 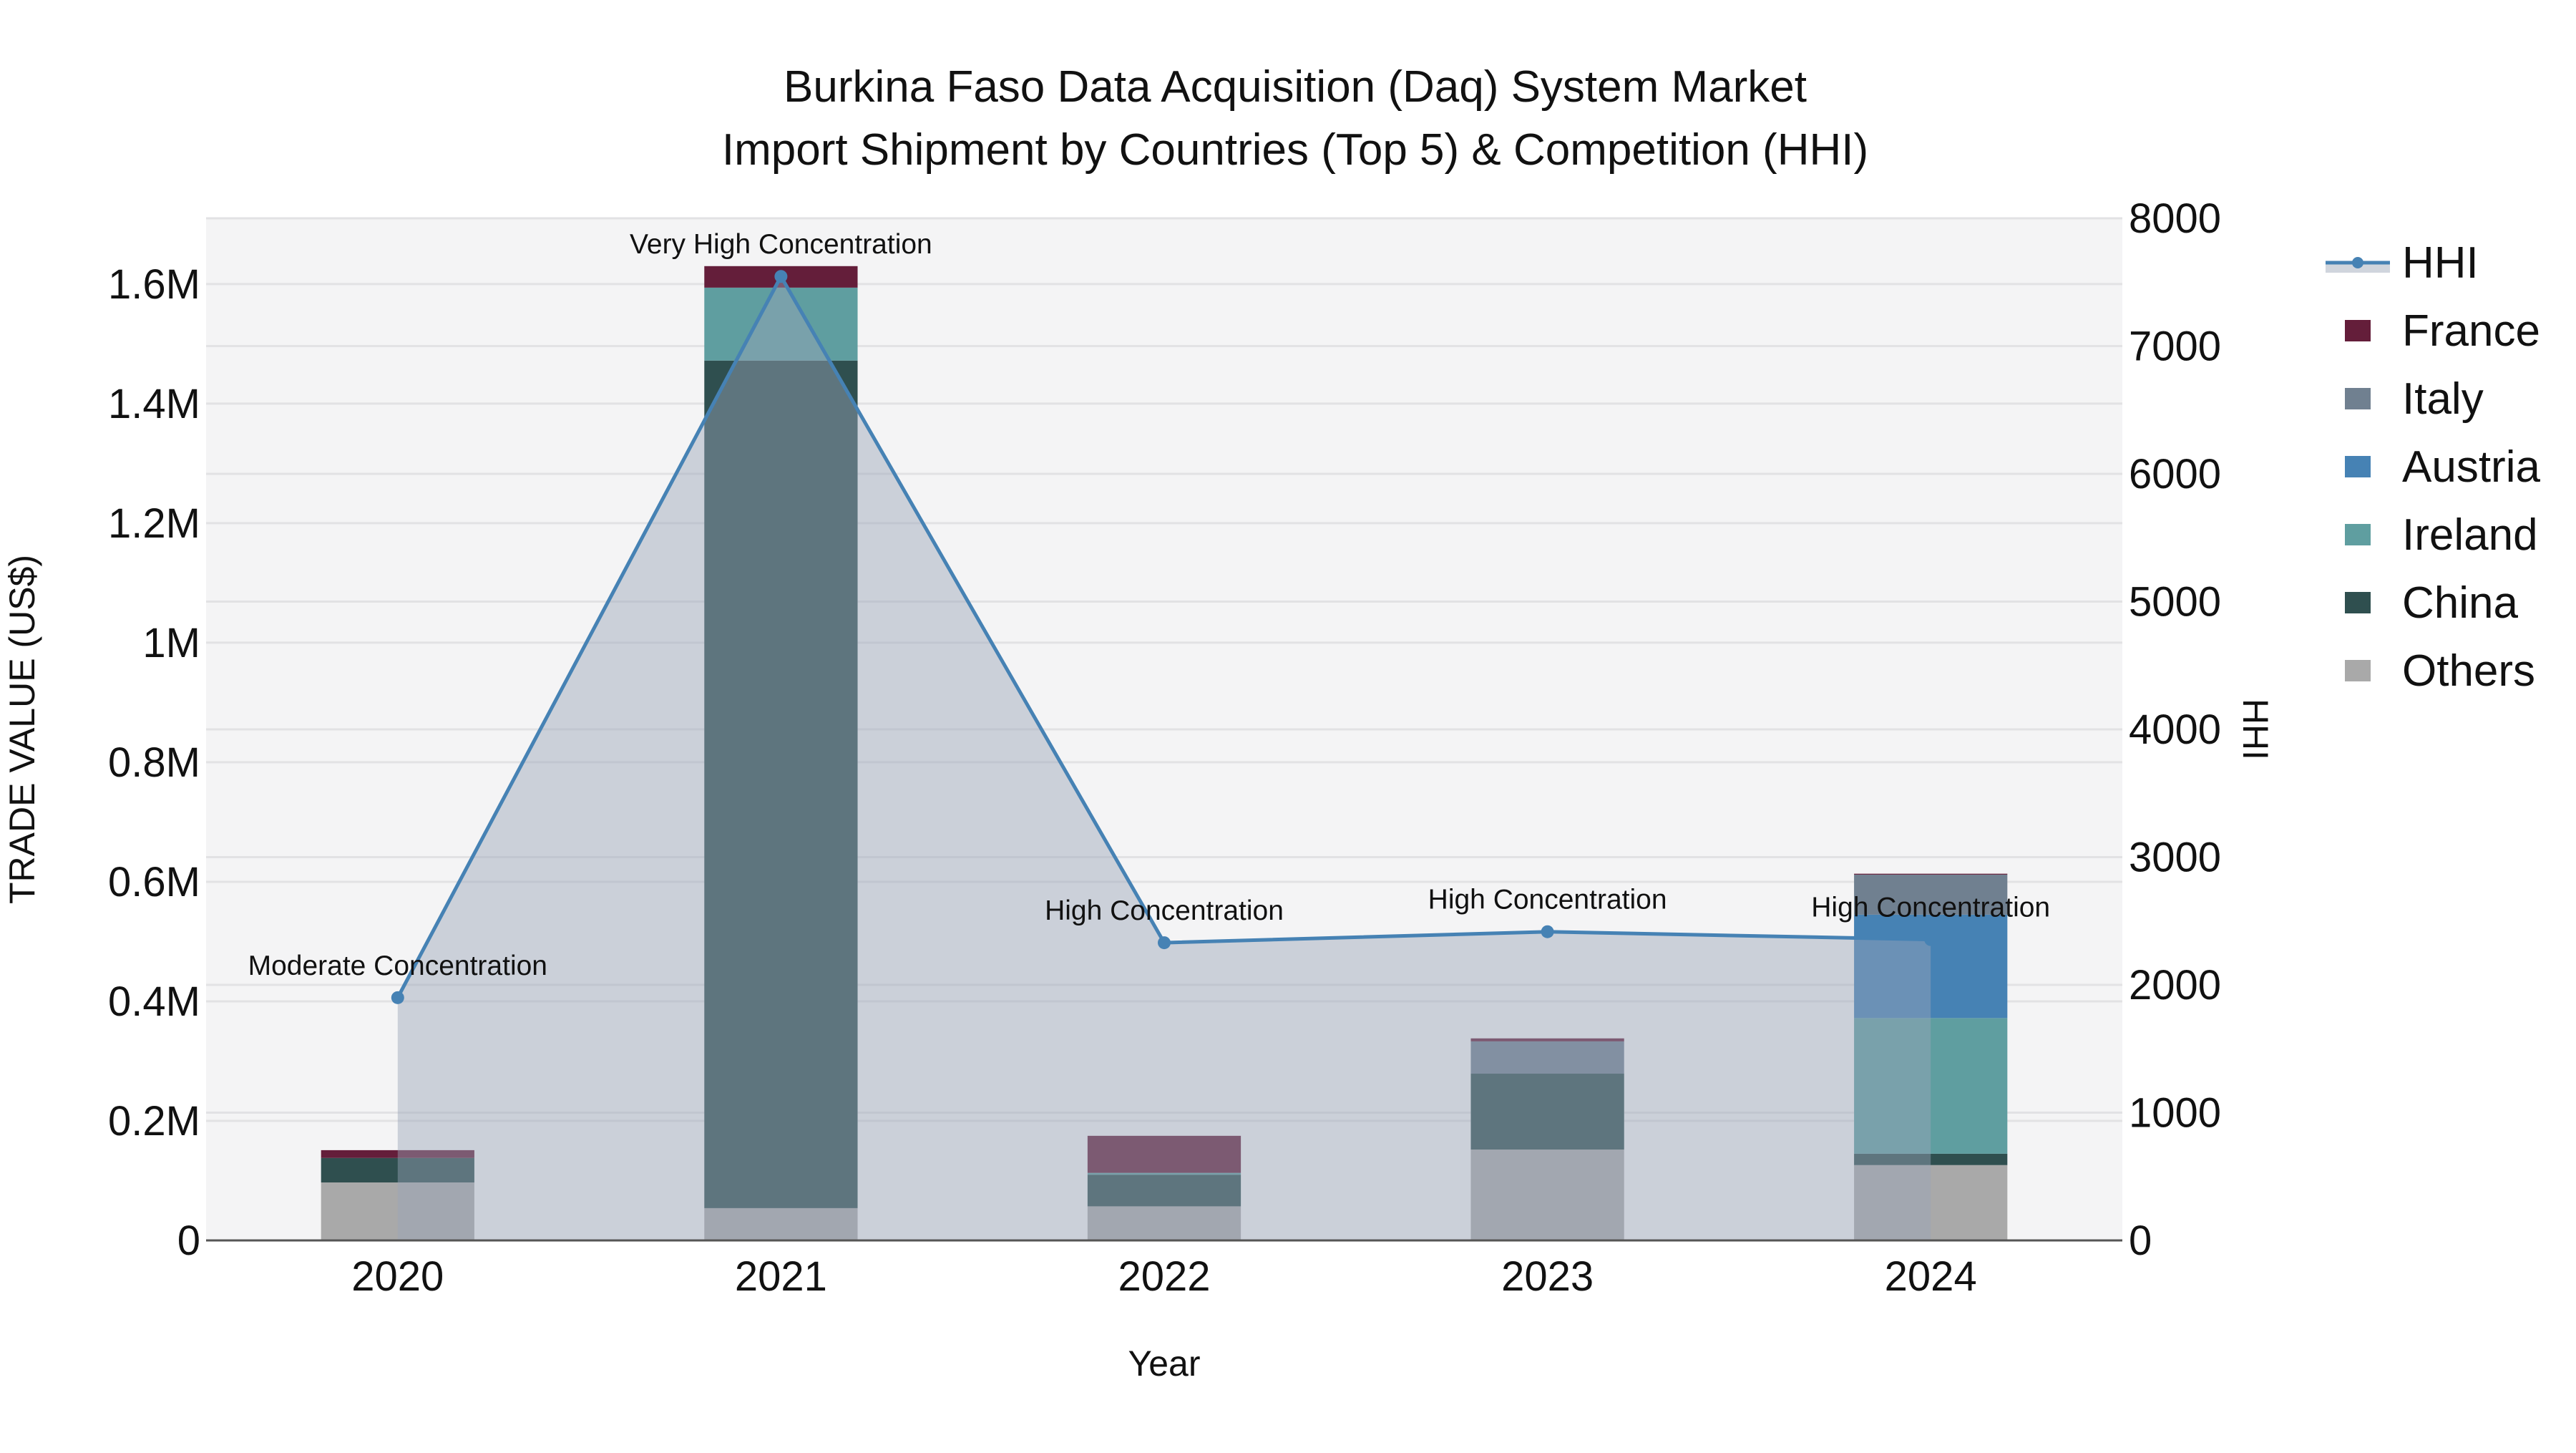 What do you see at coordinates (2440, 263) in the screenshot?
I see `legend-label: HHI` at bounding box center [2440, 263].